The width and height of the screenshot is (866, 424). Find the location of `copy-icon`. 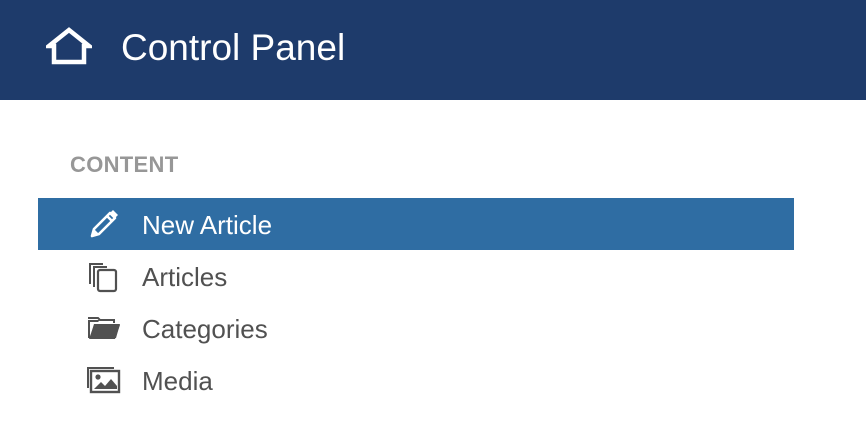

copy-icon is located at coordinates (104, 276).